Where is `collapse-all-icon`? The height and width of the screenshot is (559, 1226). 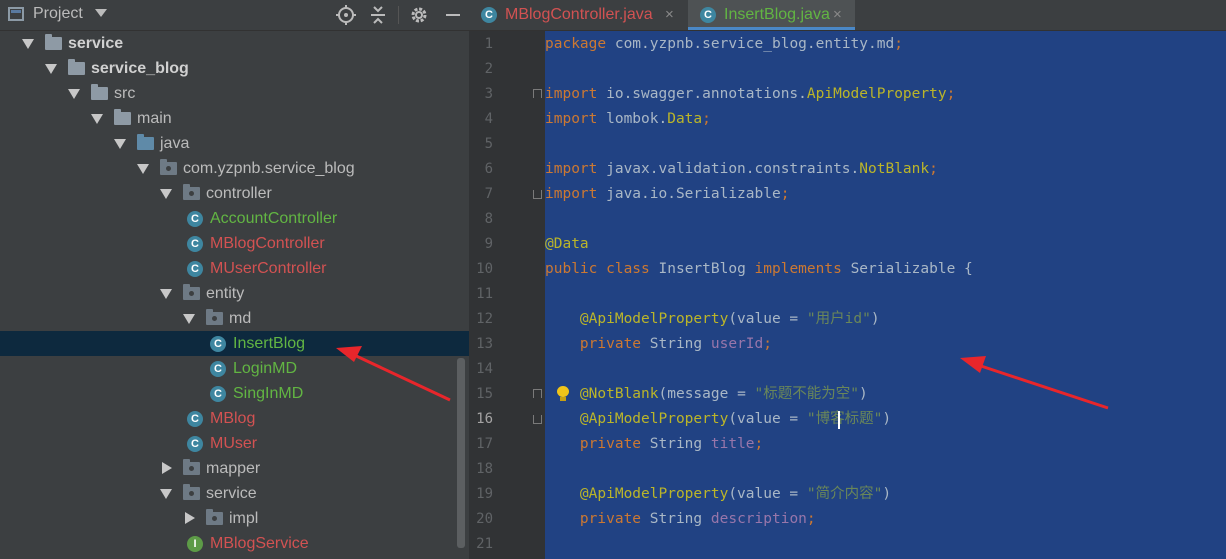 collapse-all-icon is located at coordinates (378, 15).